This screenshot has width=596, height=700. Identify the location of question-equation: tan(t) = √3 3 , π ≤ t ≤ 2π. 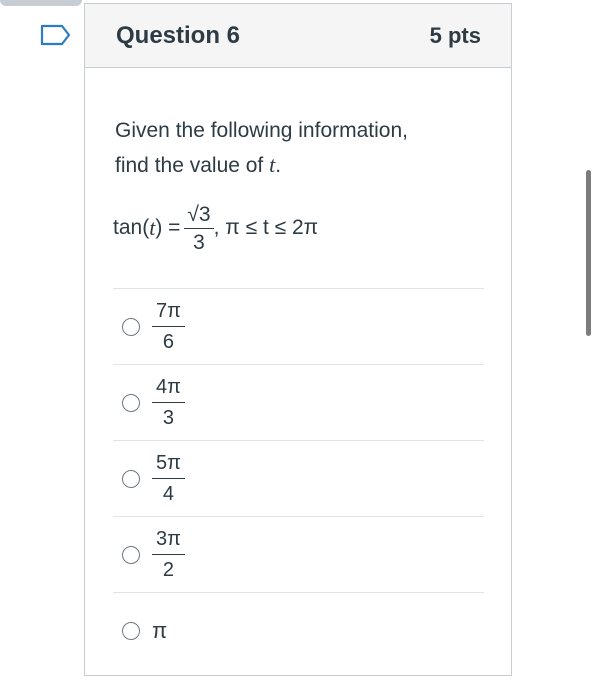
(216, 228).